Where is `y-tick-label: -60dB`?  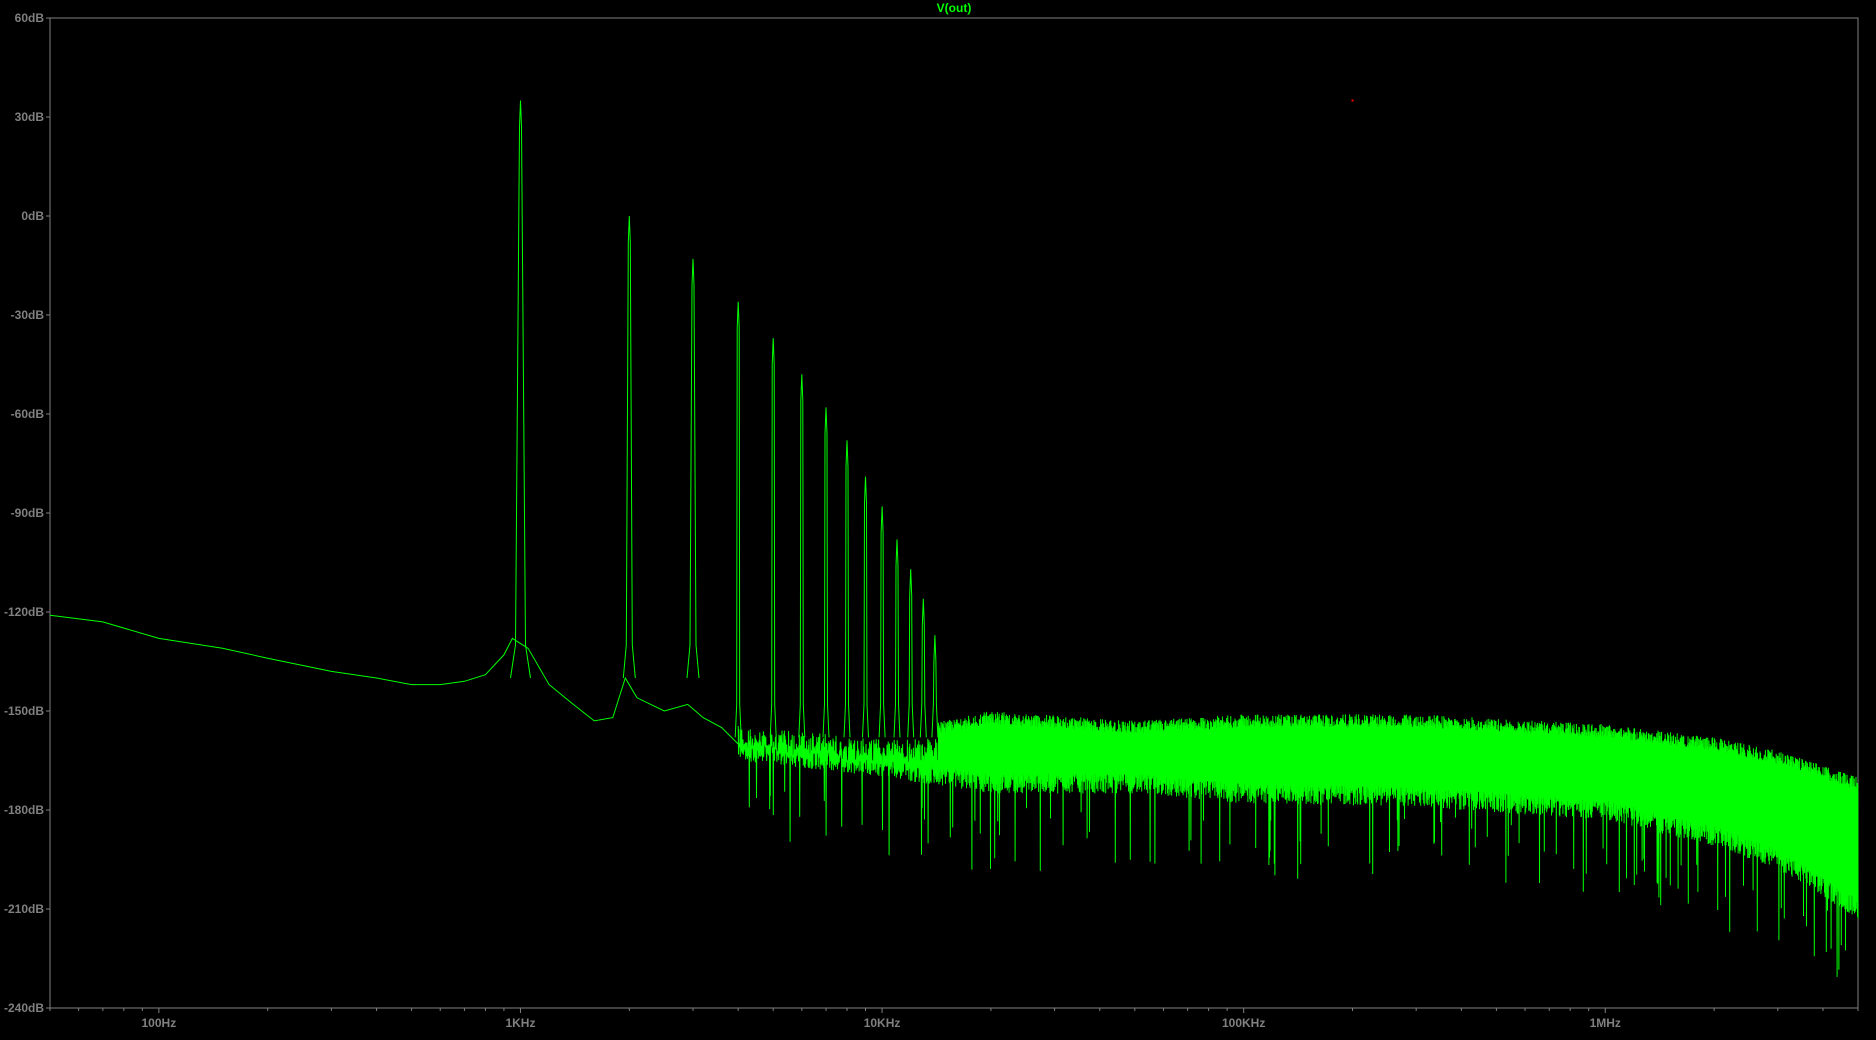 y-tick-label: -60dB is located at coordinates (28, 414).